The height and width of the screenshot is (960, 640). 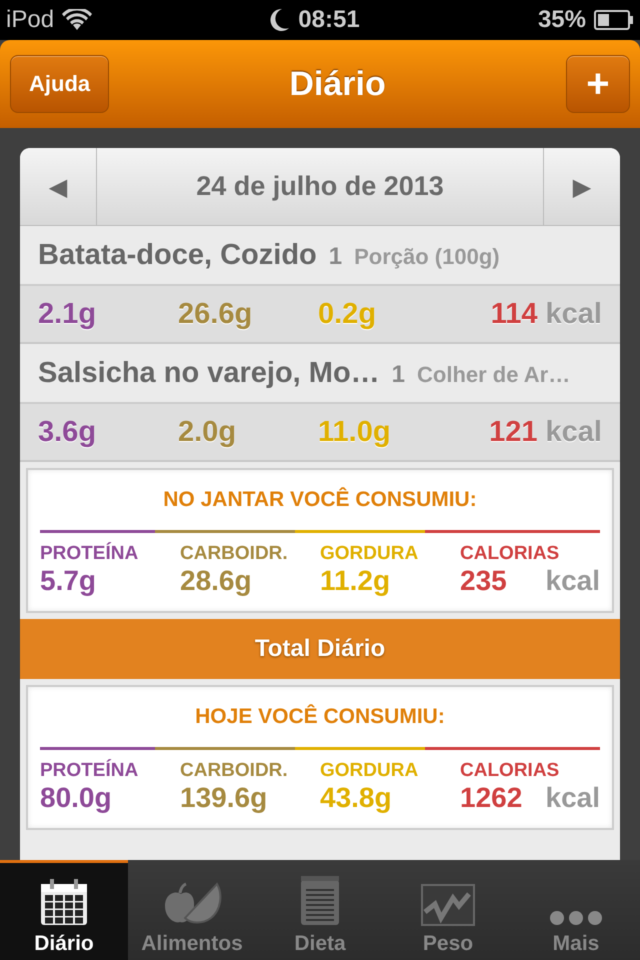 I want to click on fat-value: 11.0g, so click(x=355, y=432).